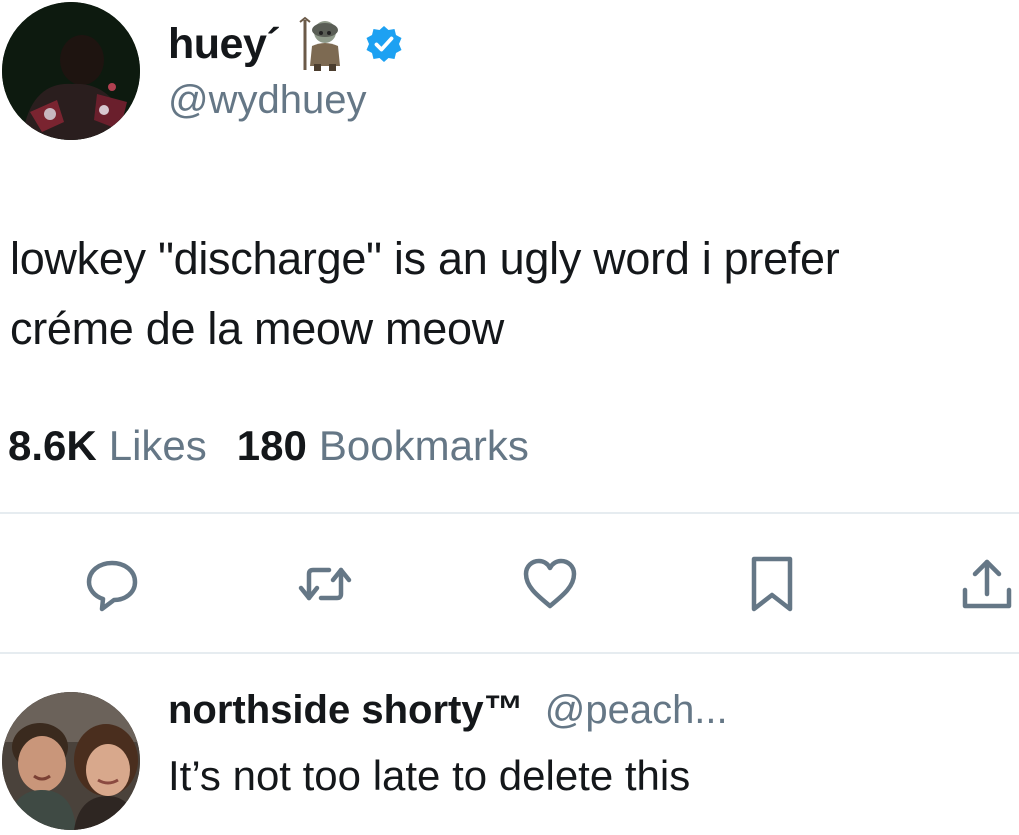 Image resolution: width=1019 pixels, height=835 pixels. What do you see at coordinates (429, 775) in the screenshot?
I see `reply-body: It’s not too late to delete this` at bounding box center [429, 775].